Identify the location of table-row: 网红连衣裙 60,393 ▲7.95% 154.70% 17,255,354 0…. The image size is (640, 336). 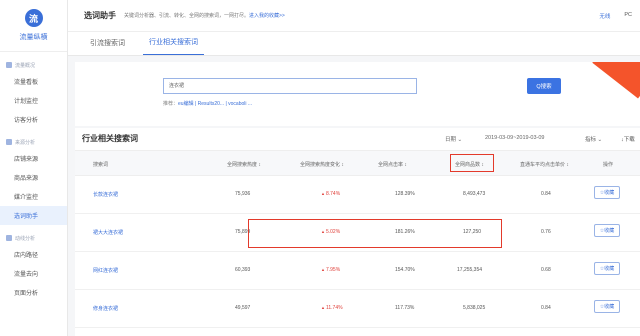
(357, 271).